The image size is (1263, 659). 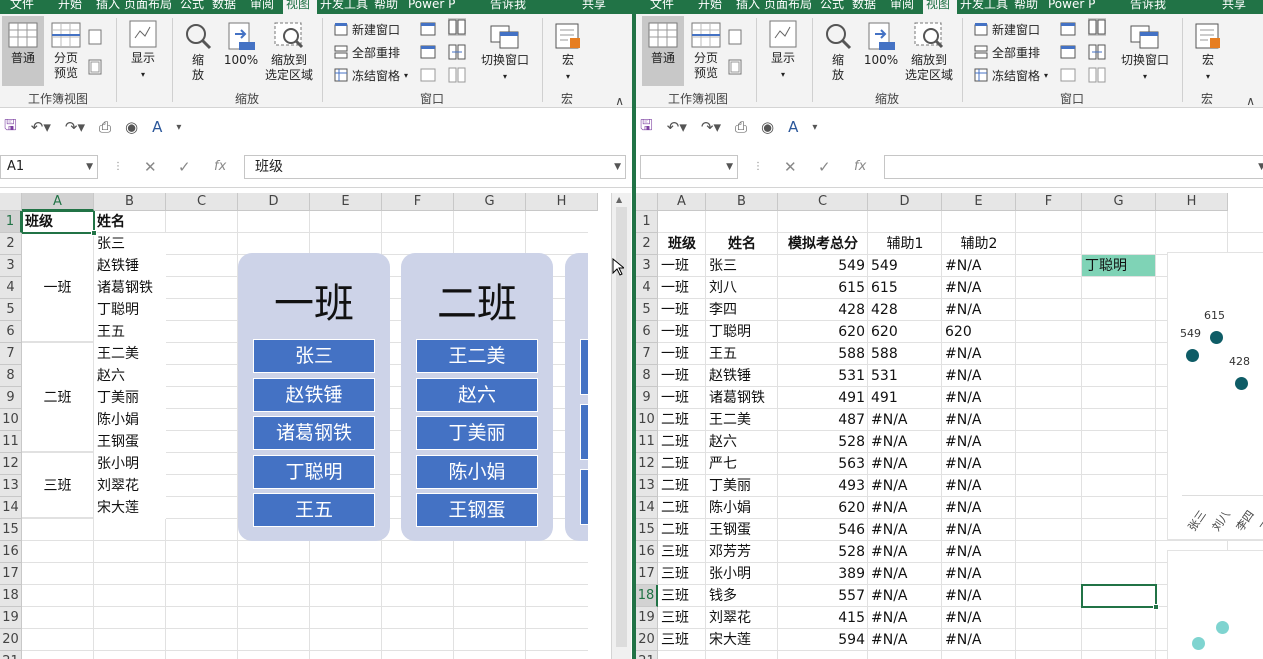 What do you see at coordinates (735, 37) in the screenshot?
I see `page-layout-view-button-right` at bounding box center [735, 37].